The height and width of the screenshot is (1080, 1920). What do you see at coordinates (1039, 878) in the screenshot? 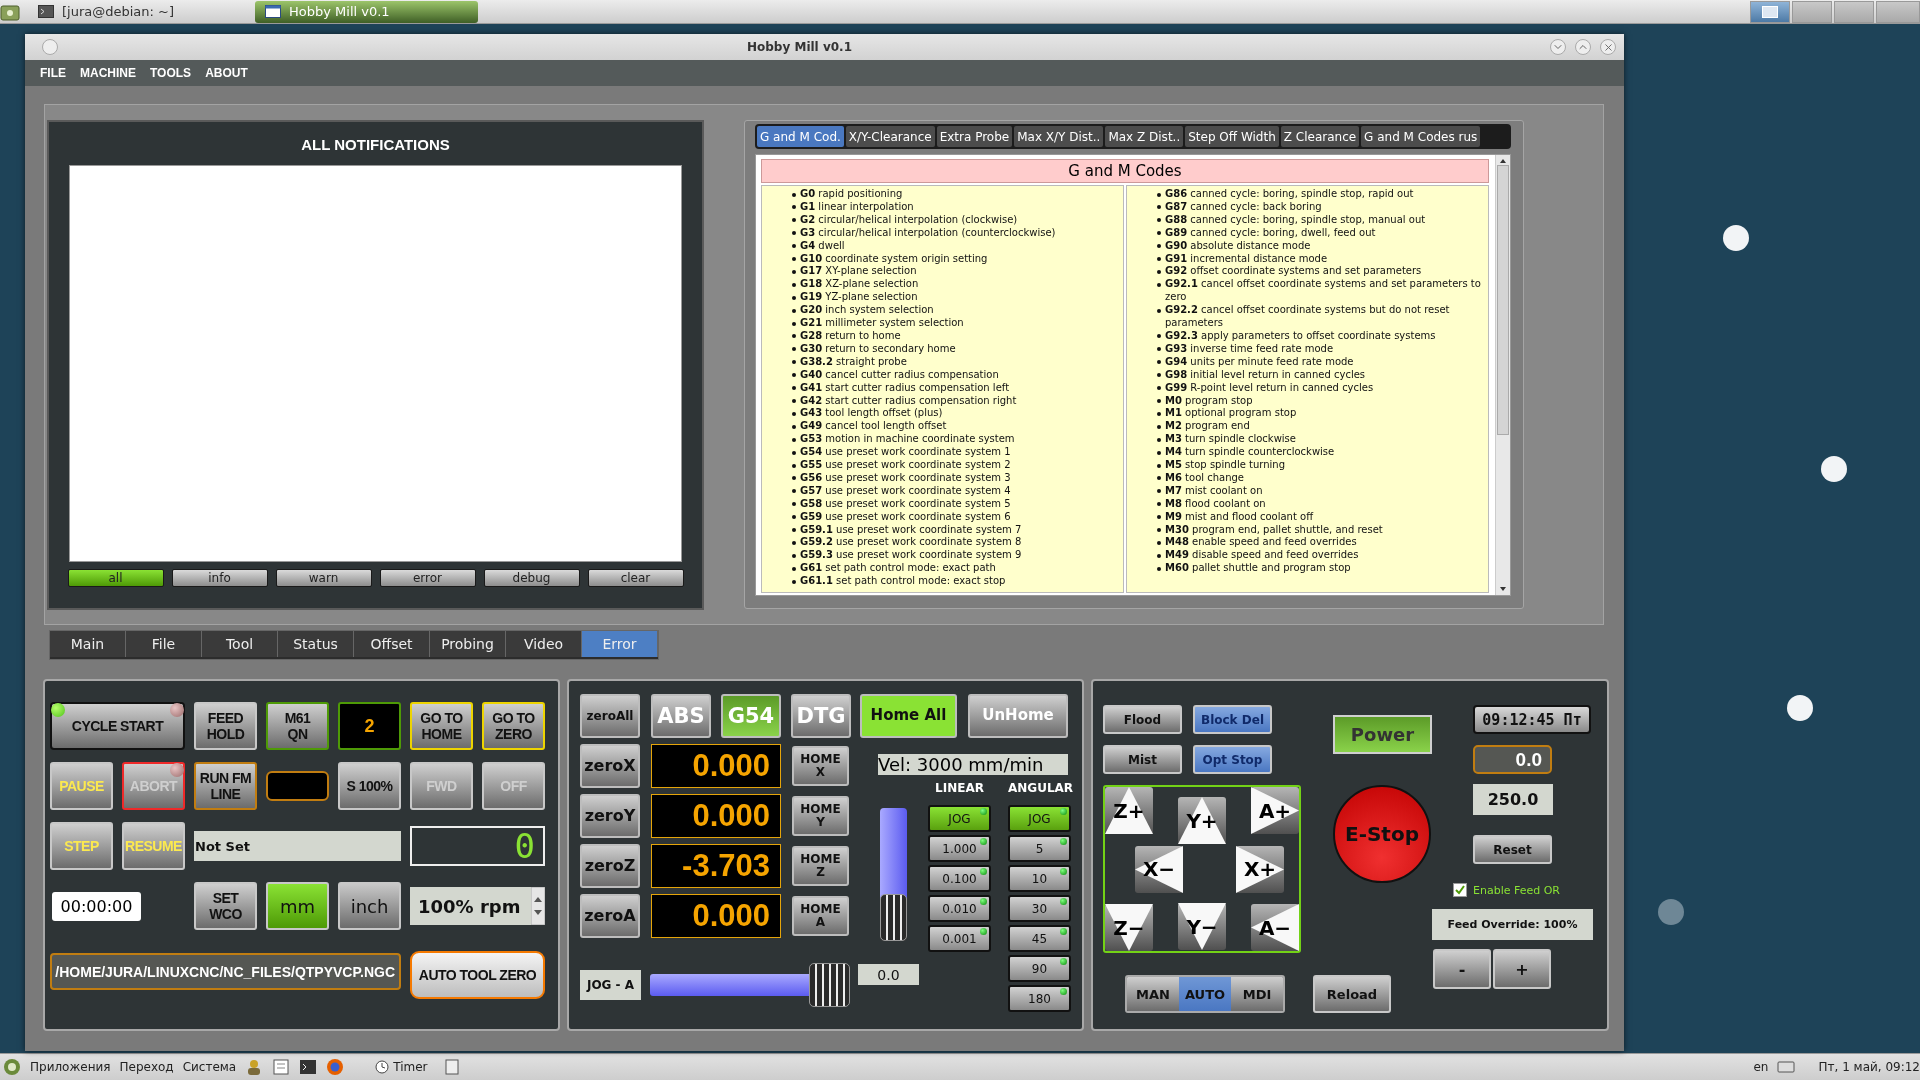
I see `jog-step-button: 10` at bounding box center [1039, 878].